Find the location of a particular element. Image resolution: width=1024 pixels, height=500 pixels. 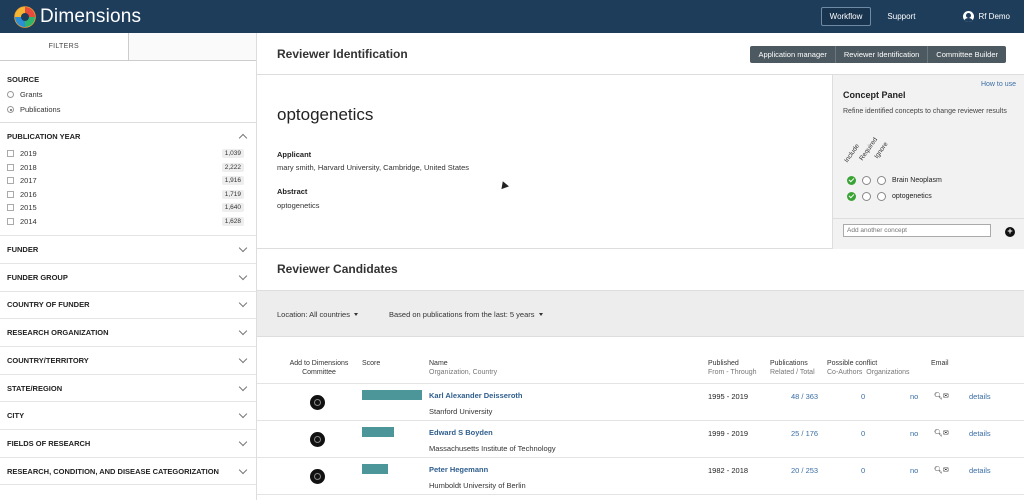

query-title: optogenetics is located at coordinates (325, 114).